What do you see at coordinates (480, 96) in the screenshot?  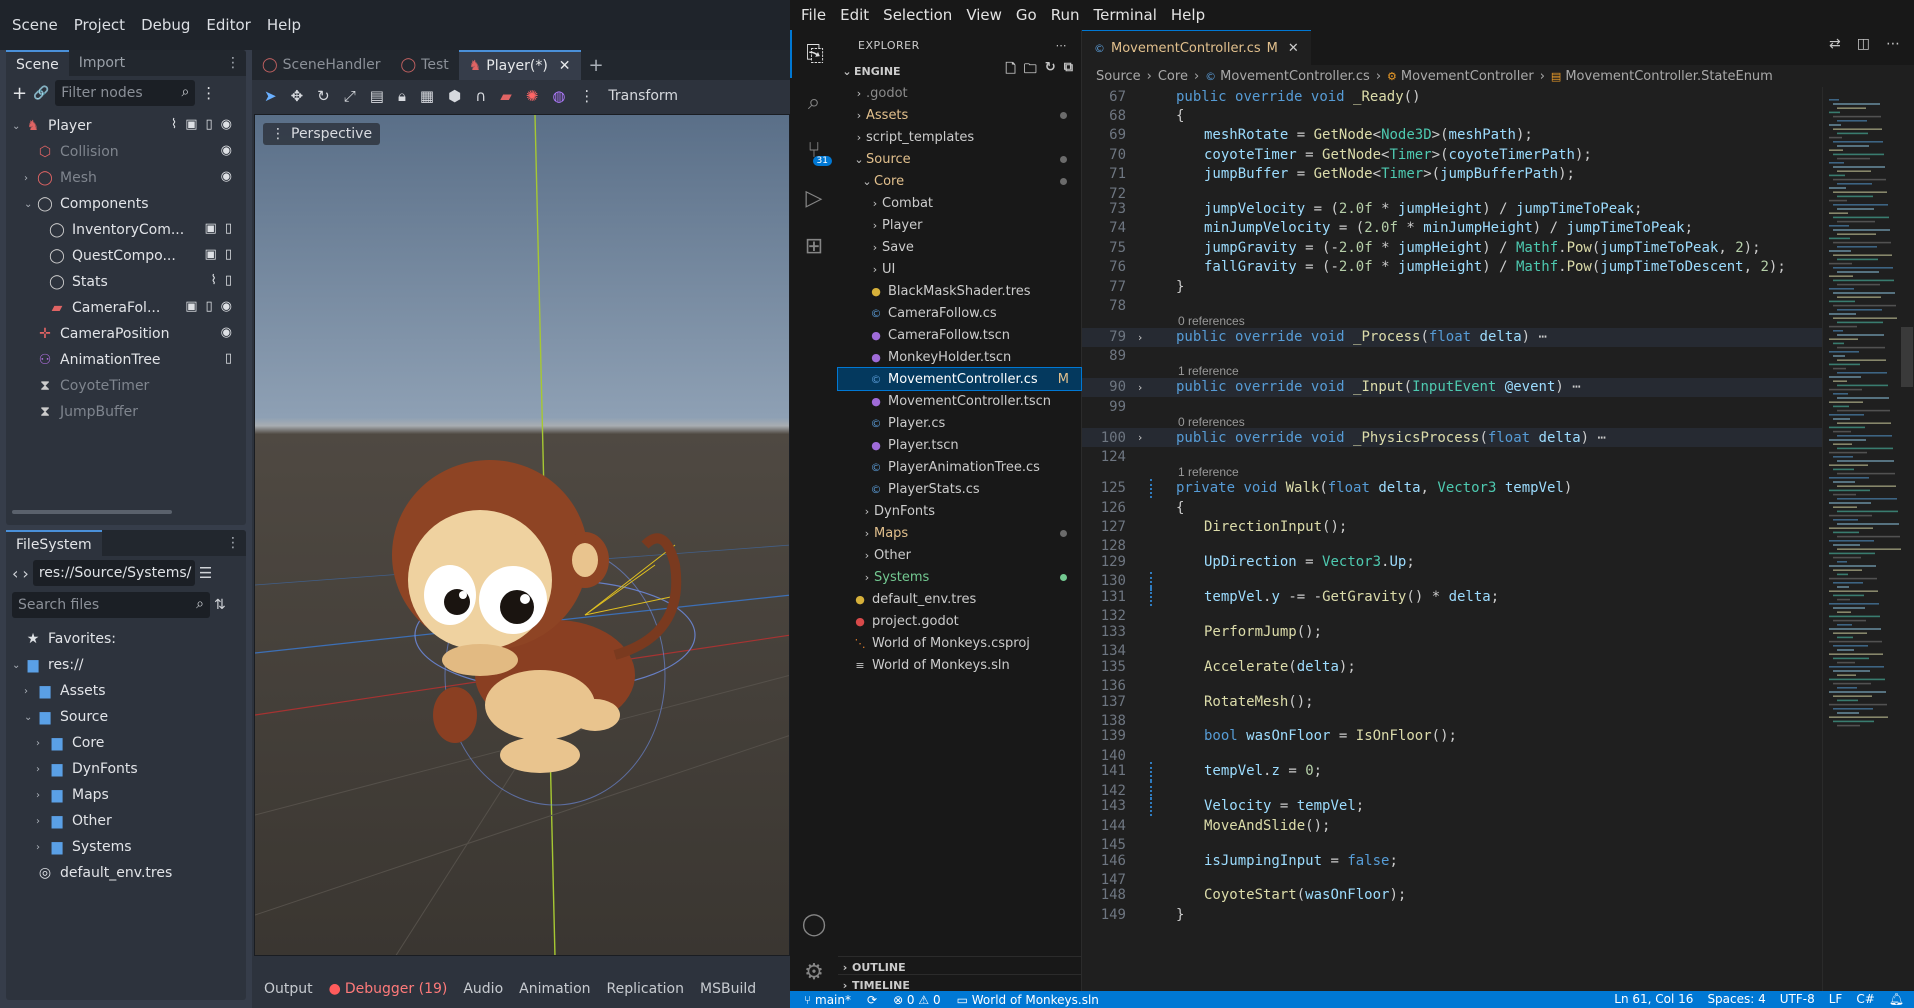 I see `snap-icon: ∩` at bounding box center [480, 96].